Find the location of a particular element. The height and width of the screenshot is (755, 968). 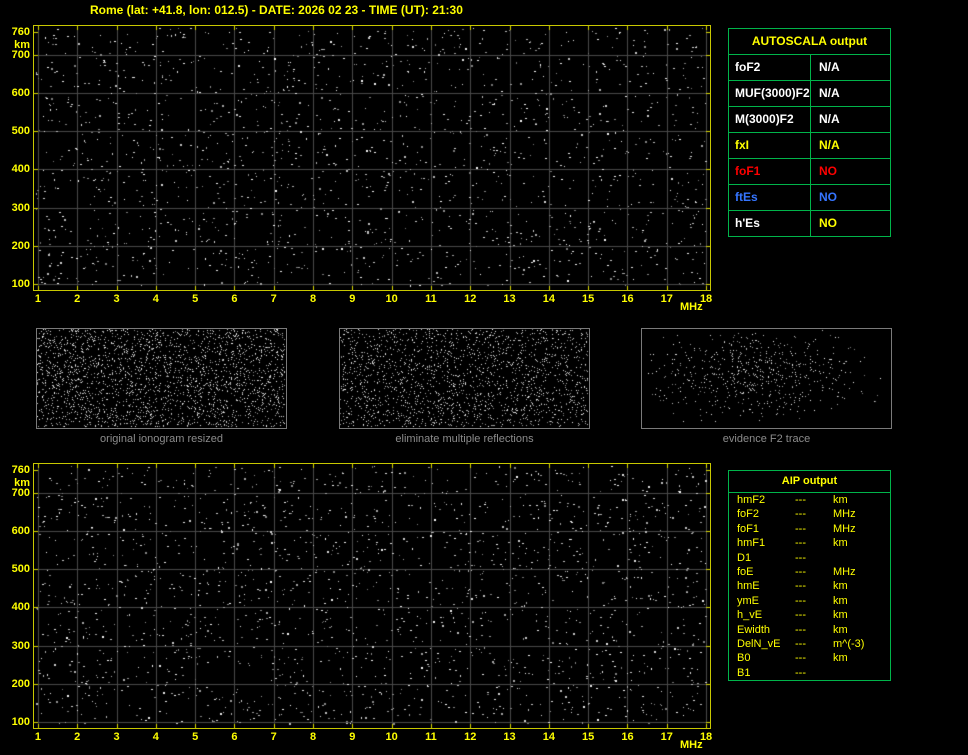

x-axis-tick-label: 8 is located at coordinates (313, 737).